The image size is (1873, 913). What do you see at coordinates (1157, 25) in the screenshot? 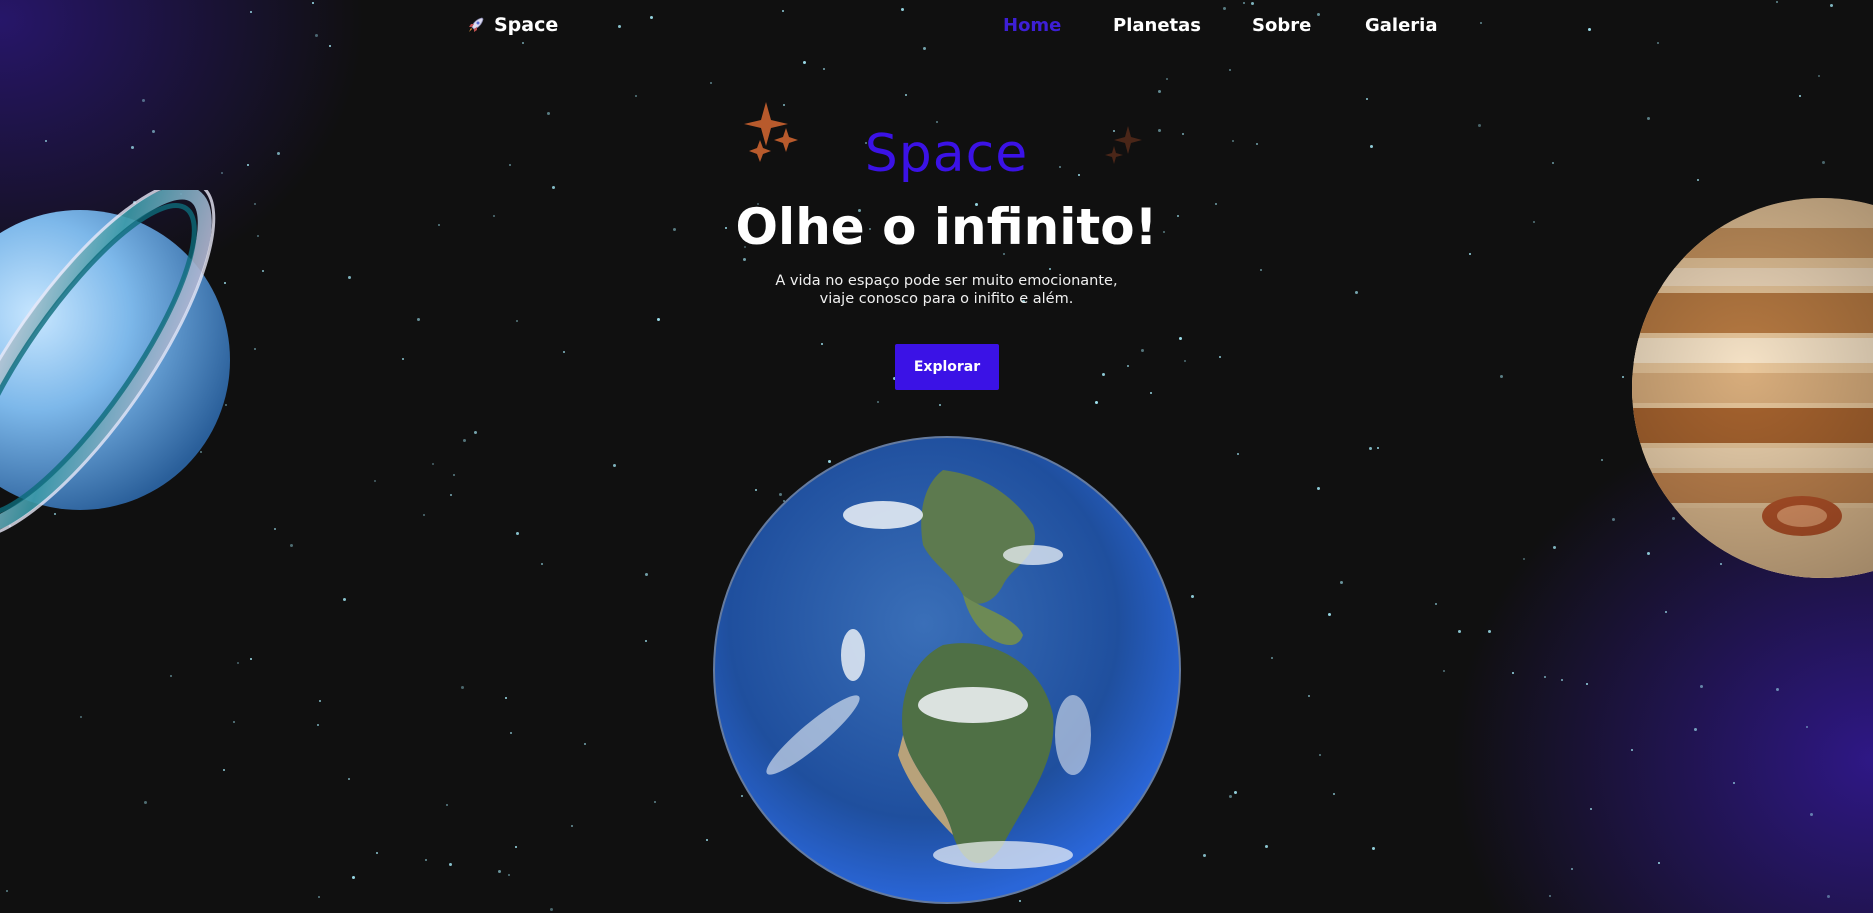
I see `nav-planetas: Planetas` at bounding box center [1157, 25].